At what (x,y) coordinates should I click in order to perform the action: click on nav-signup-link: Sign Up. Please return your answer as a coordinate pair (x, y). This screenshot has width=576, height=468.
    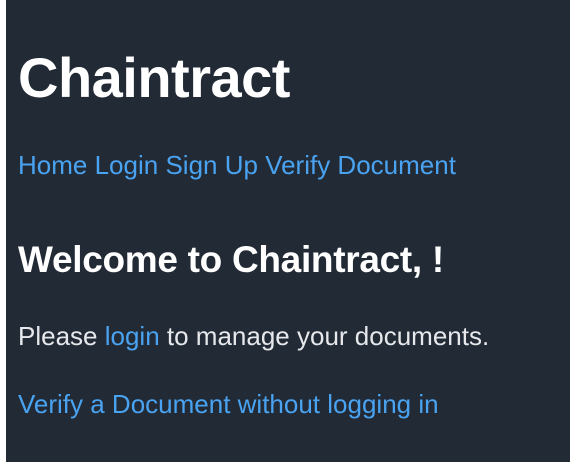
    Looking at the image, I should click on (211, 165).